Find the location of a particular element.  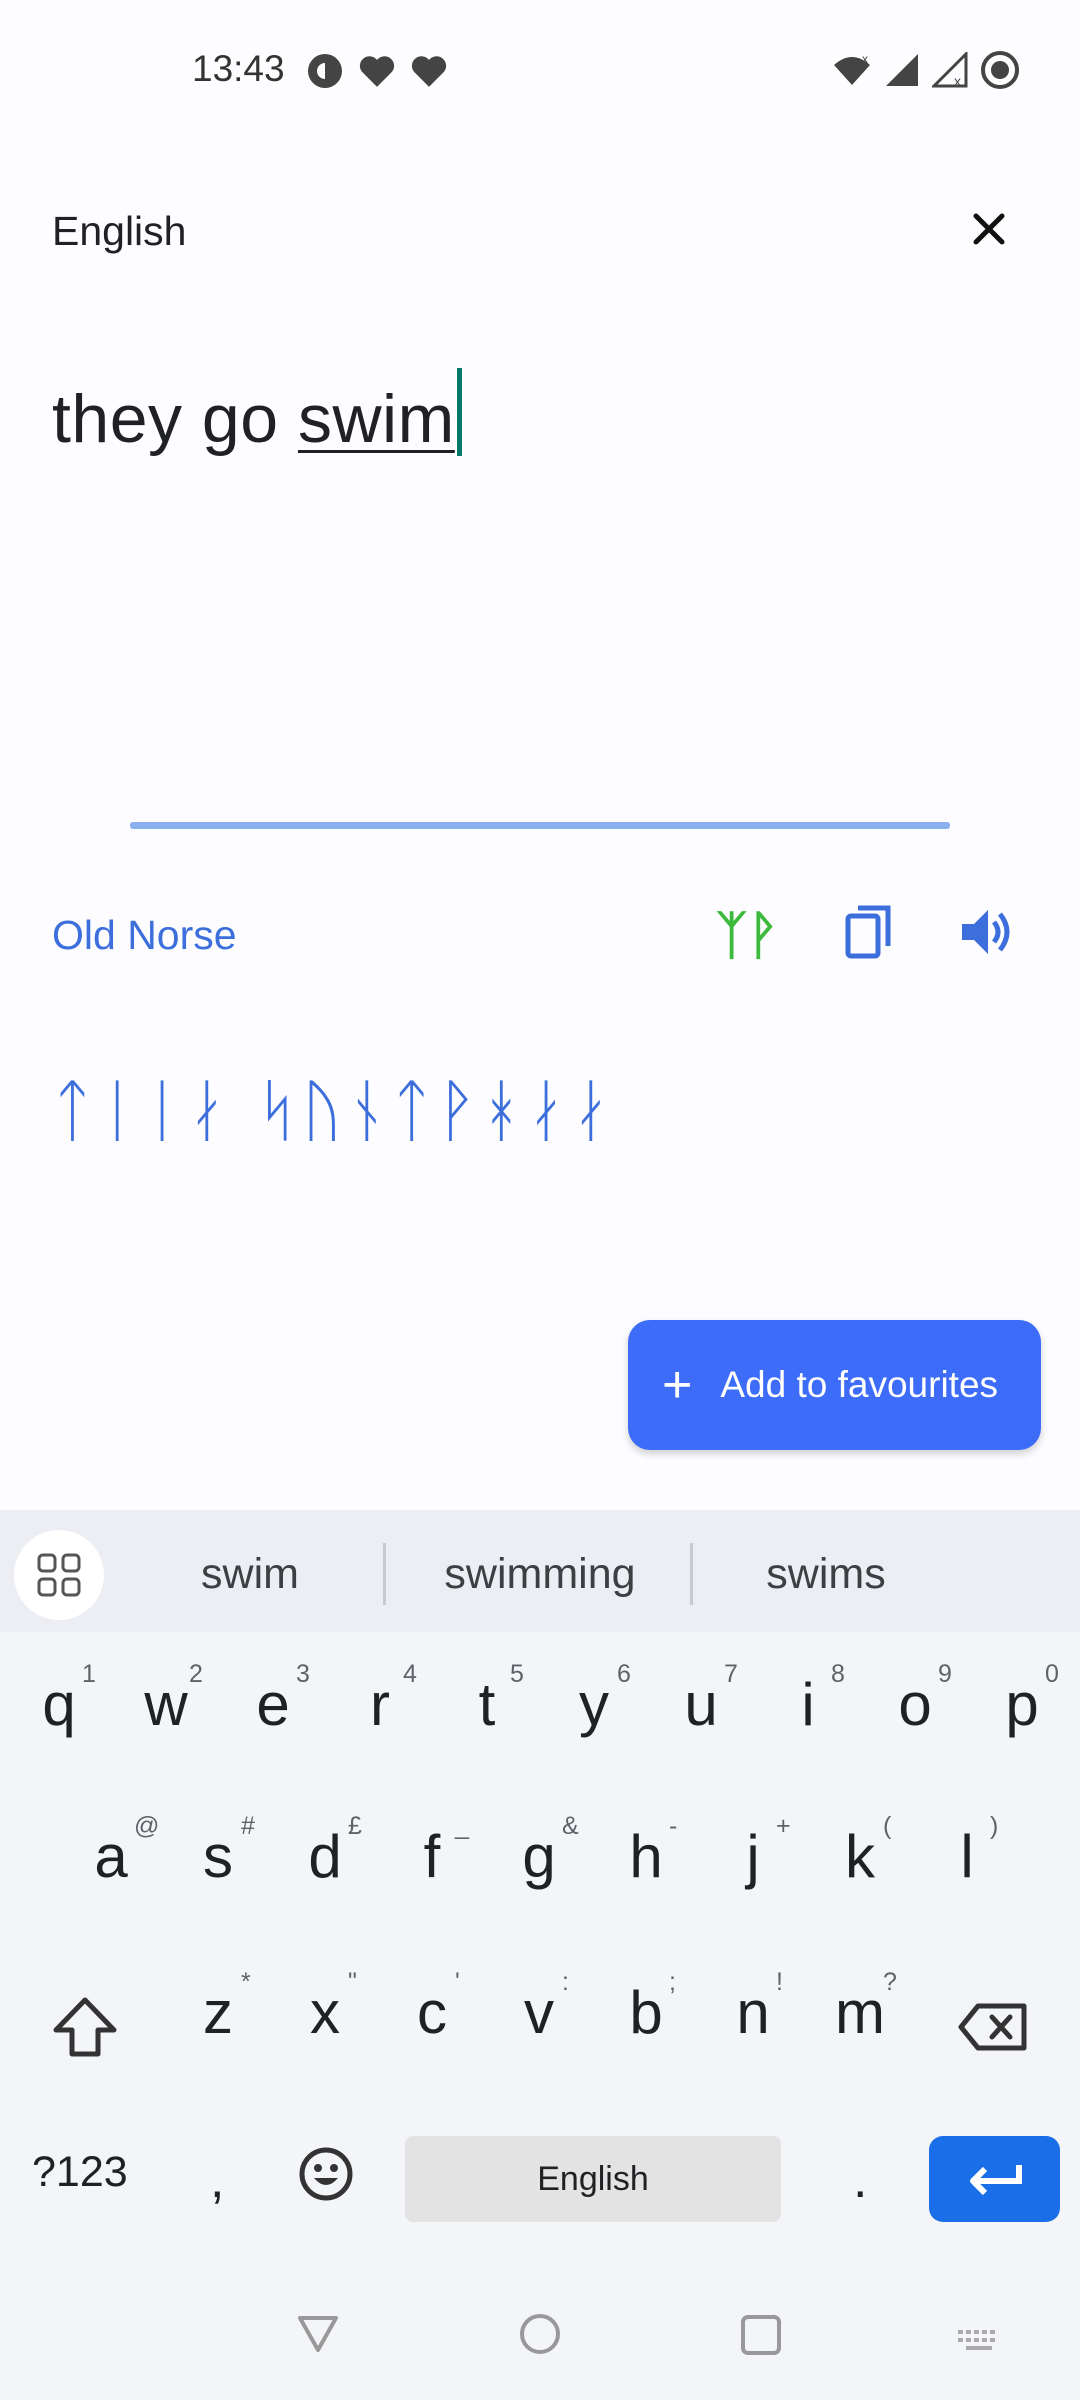

speak-button is located at coordinates (986, 932).